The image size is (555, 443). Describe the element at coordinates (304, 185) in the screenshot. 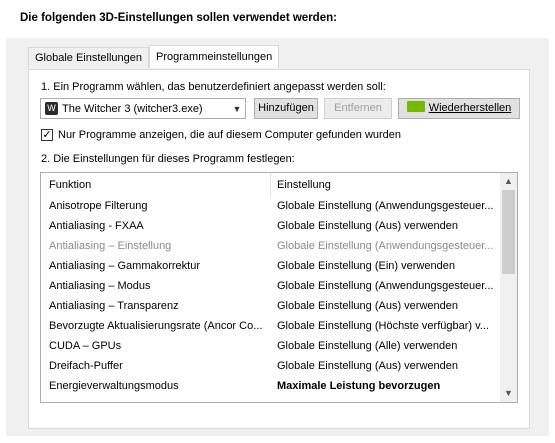

I see `column-header-setting: Einstellung` at that location.